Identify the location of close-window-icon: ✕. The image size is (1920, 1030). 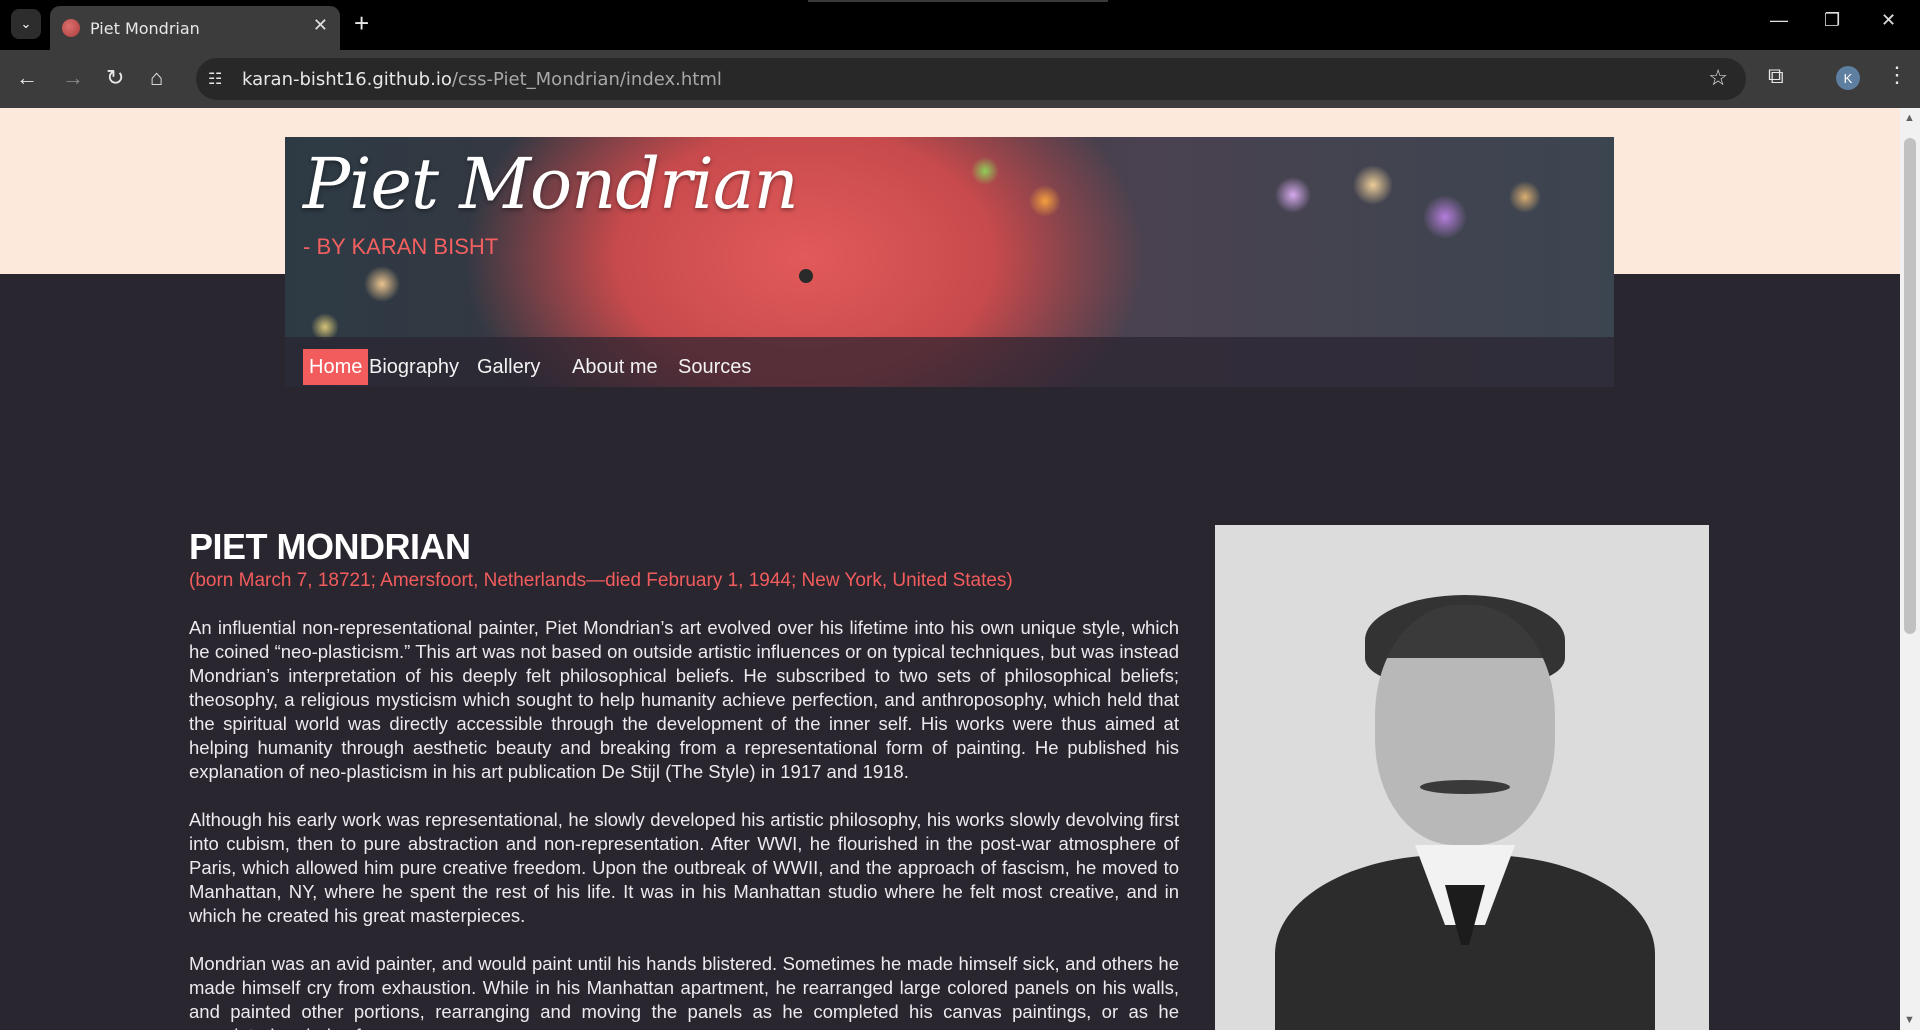
(1888, 20).